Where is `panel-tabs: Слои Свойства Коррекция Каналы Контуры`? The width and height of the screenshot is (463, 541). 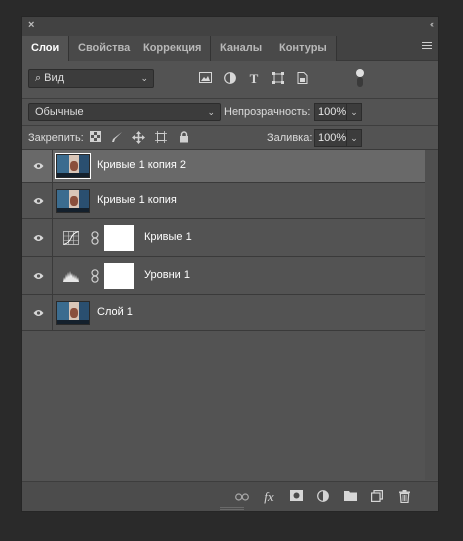 panel-tabs: Слои Свойства Коррекция Каналы Контуры is located at coordinates (230, 47).